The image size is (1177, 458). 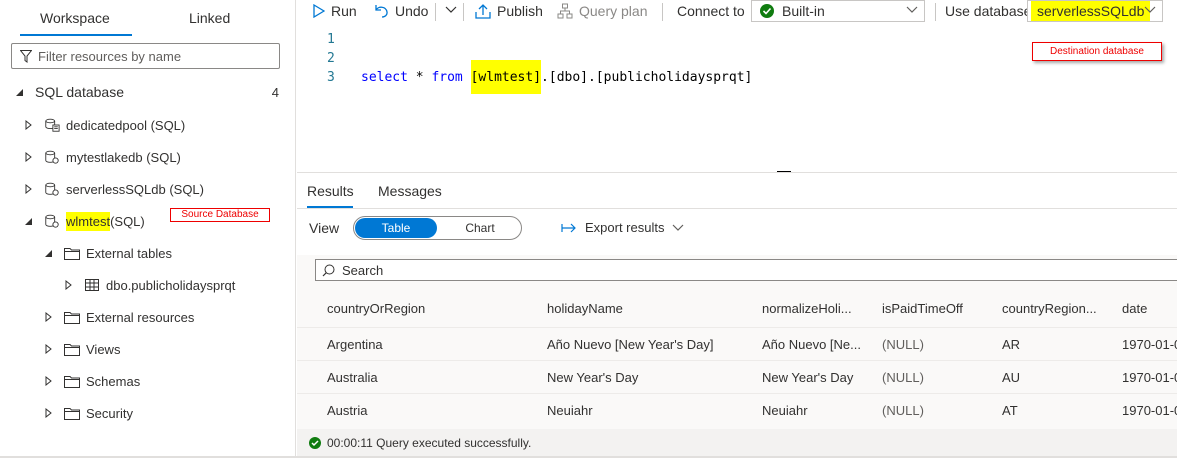 I want to click on tree-item-label: External resources, so click(x=140, y=317).